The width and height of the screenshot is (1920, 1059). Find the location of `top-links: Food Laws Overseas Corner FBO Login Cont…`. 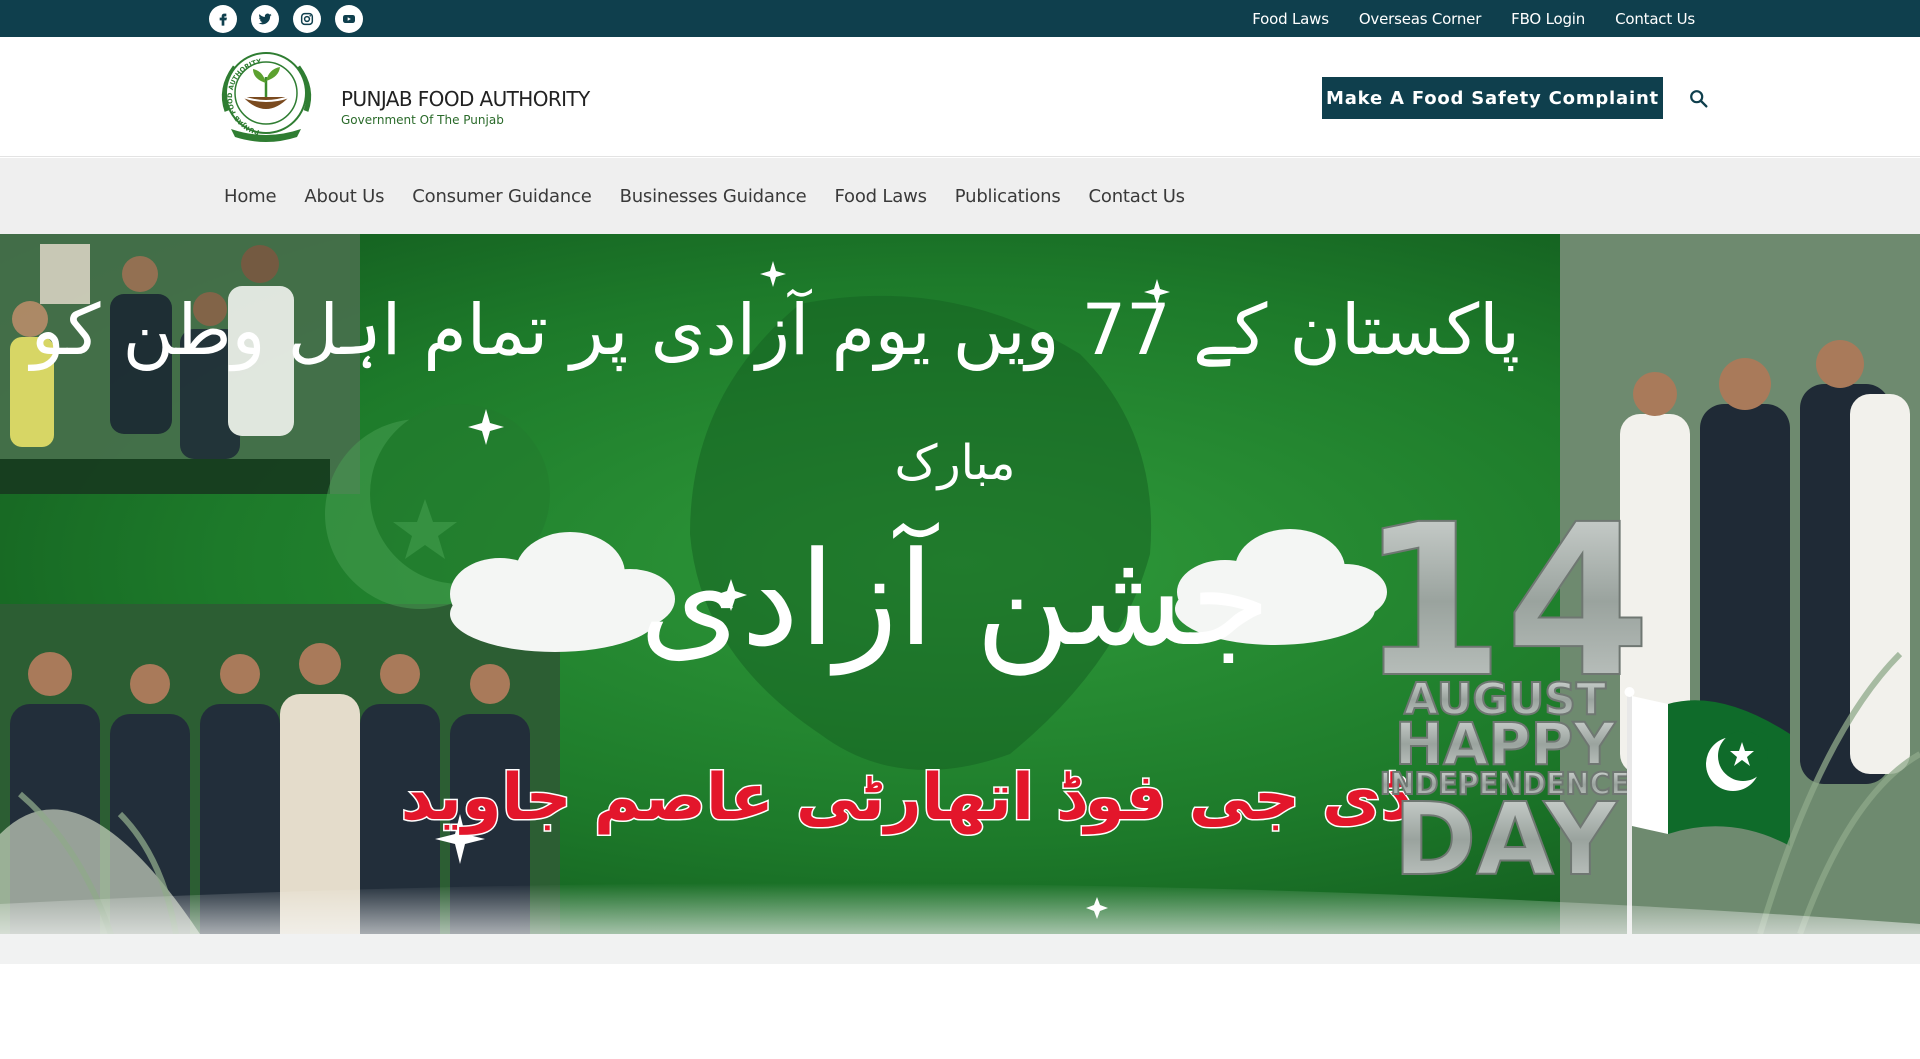

top-links: Food Laws Overseas Corner FBO Login Cont… is located at coordinates (1473, 18).